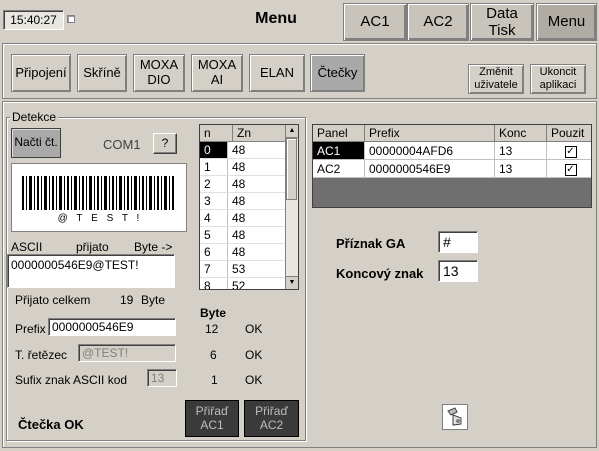  Describe the element at coordinates (566, 22) in the screenshot. I see `menu-button: Menu` at that location.